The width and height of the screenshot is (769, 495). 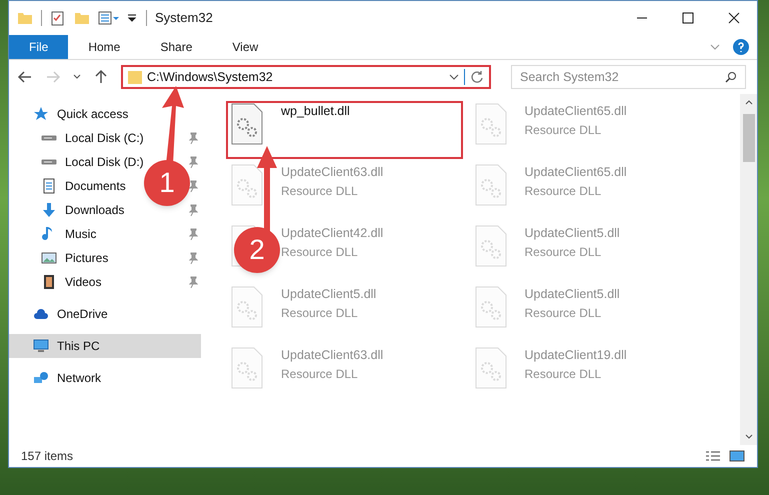 What do you see at coordinates (110, 18) in the screenshot?
I see `properties-icon` at bounding box center [110, 18].